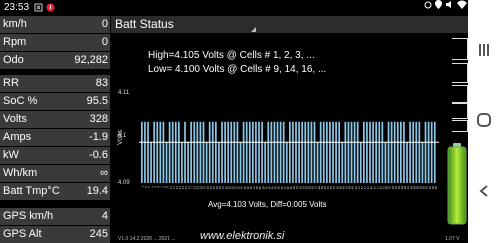  I want to click on row-label: GPS km/h, so click(28, 216).